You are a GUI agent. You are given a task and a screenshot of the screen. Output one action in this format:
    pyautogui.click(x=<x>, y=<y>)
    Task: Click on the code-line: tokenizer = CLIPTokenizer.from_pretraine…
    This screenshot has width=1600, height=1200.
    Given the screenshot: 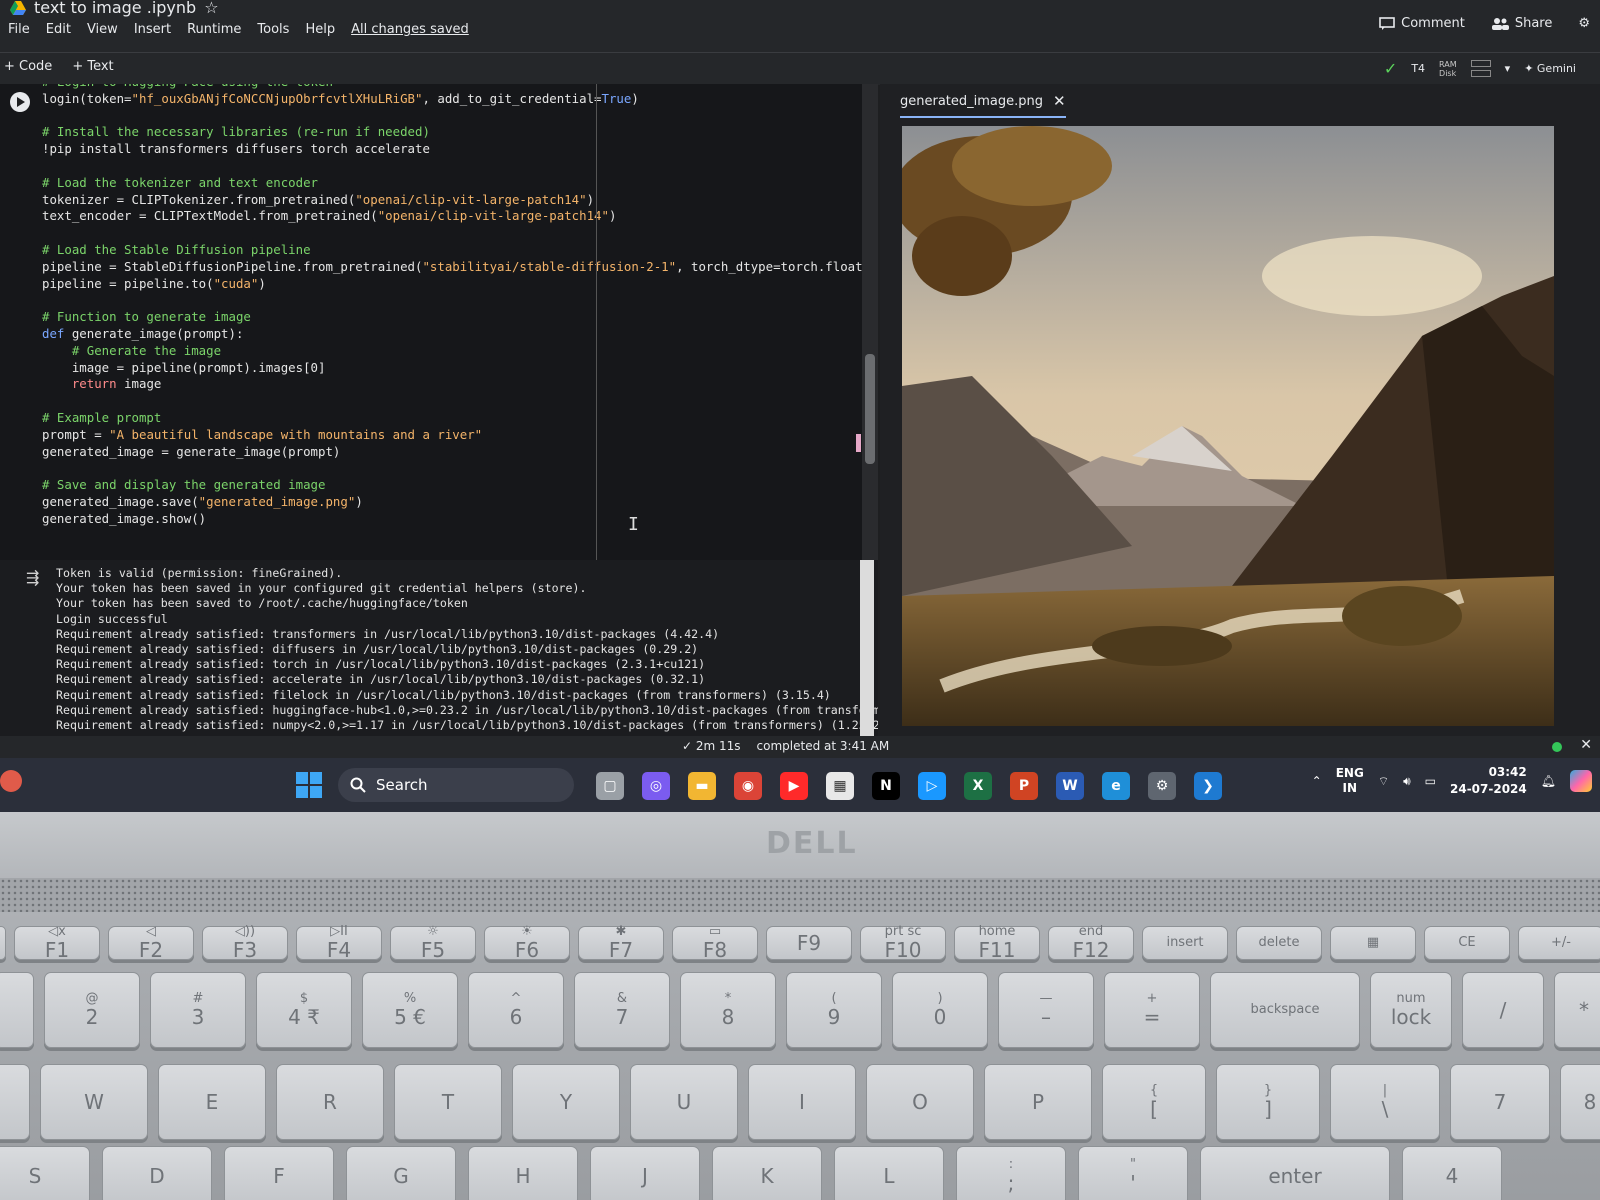 What is the action you would take?
    pyautogui.click(x=460, y=200)
    